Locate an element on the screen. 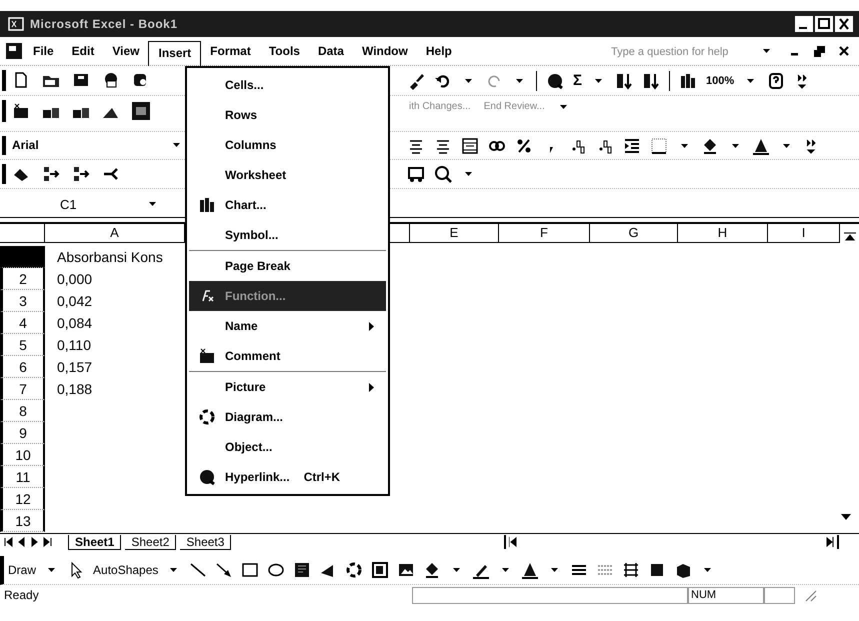 The width and height of the screenshot is (859, 621). name-box: C1 is located at coordinates (102, 204).